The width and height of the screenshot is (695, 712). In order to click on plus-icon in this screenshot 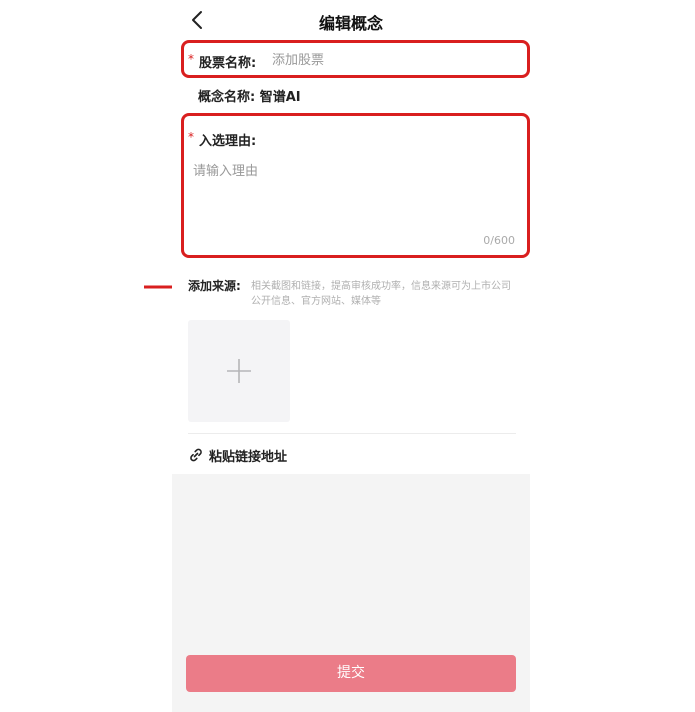, I will do `click(239, 371)`.